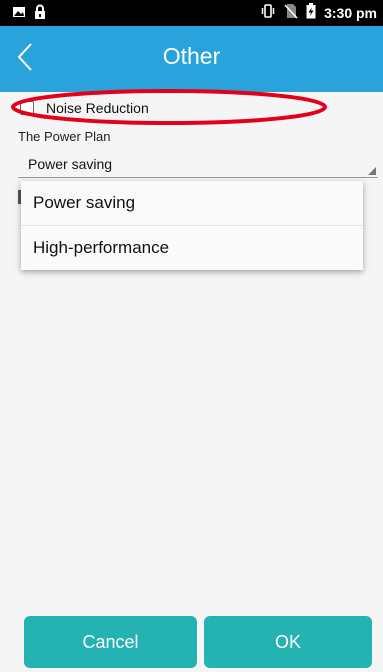  What do you see at coordinates (268, 12) in the screenshot?
I see `vibrate-icon` at bounding box center [268, 12].